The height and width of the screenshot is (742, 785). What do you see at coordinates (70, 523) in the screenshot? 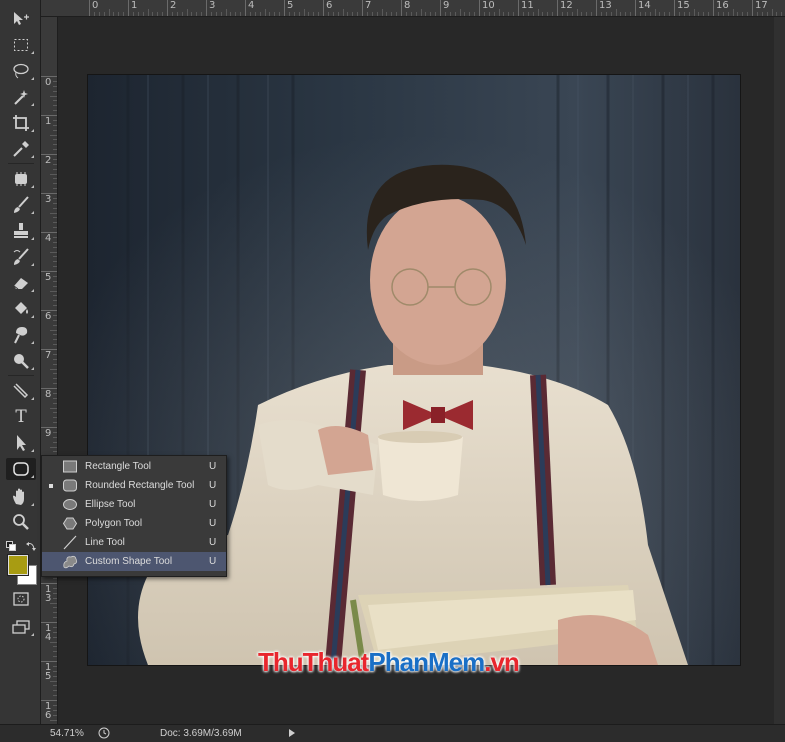
I see `polygon-icon` at bounding box center [70, 523].